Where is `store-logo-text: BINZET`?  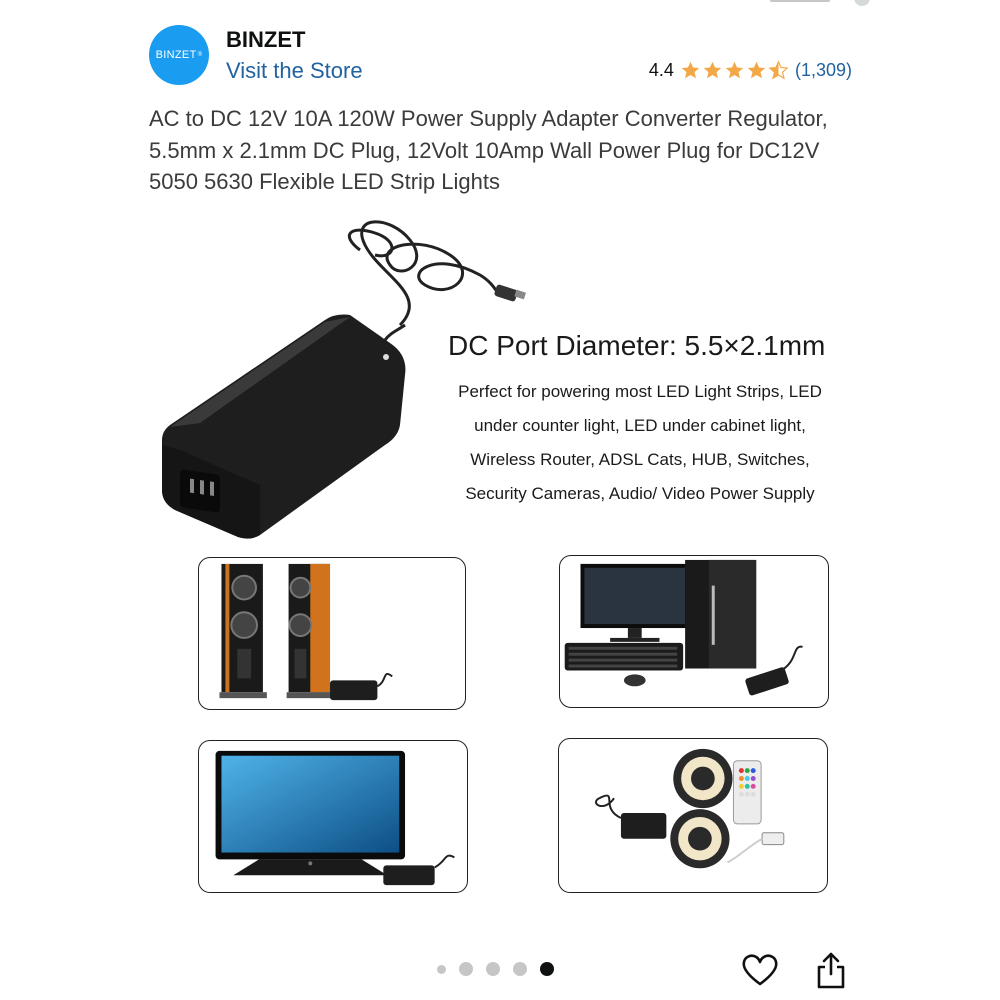
store-logo-text: BINZET is located at coordinates (176, 55).